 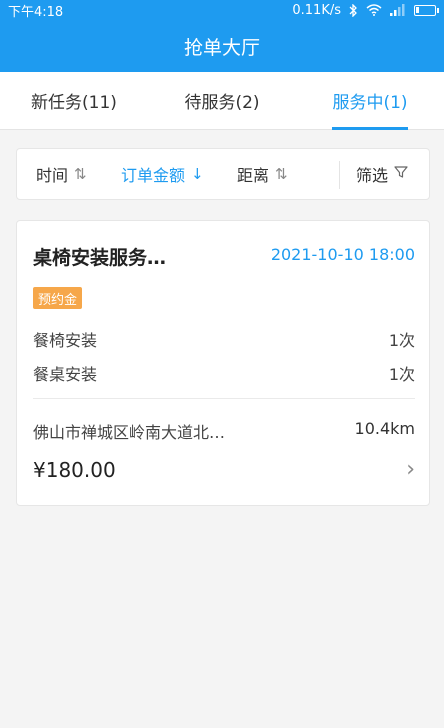 I want to click on tab-pending-service: 待服务(2), so click(x=222, y=101).